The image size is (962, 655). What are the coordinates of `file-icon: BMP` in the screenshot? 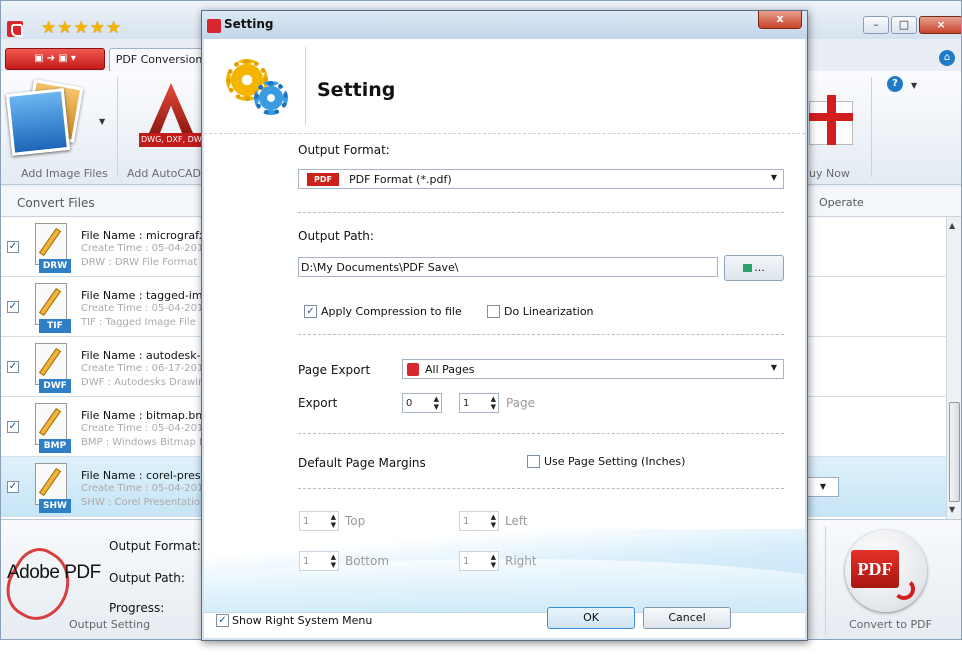 It's located at (52, 428).